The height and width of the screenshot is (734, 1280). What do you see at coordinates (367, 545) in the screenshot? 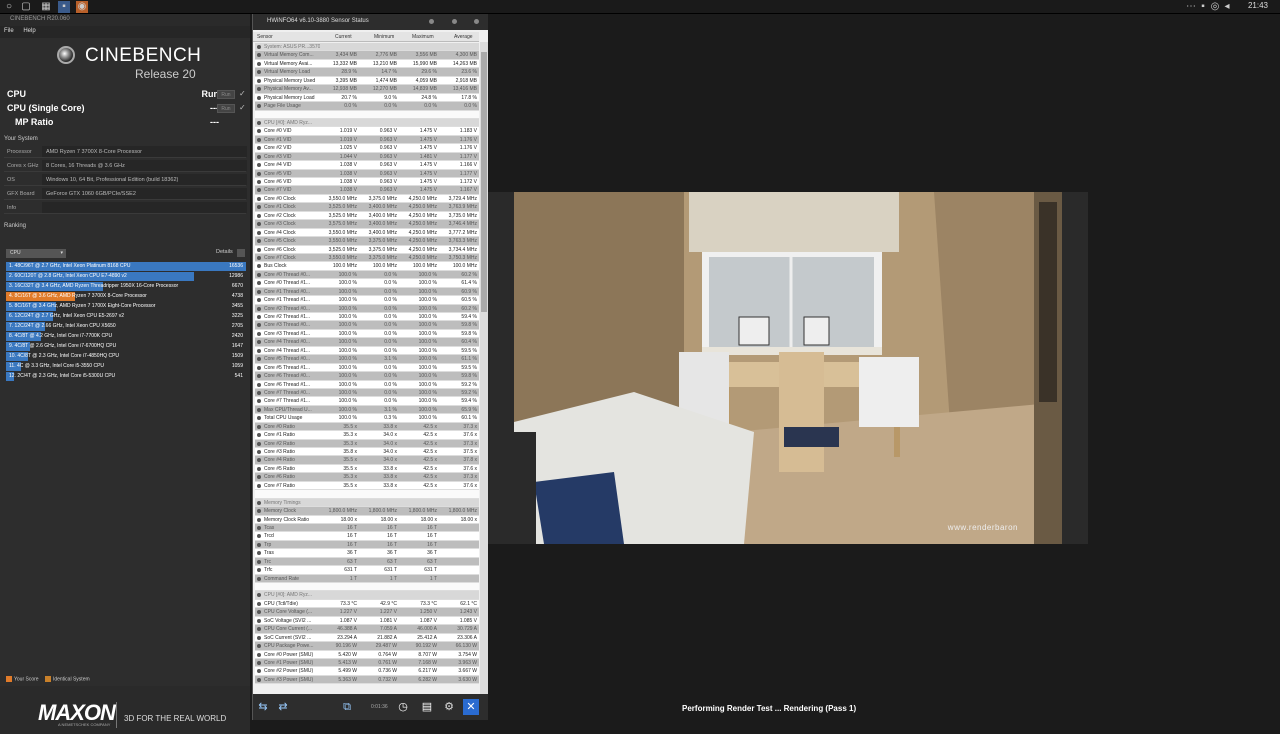
I see `sensor-row: Trp 16 T 16 T 16 T` at bounding box center [367, 545].